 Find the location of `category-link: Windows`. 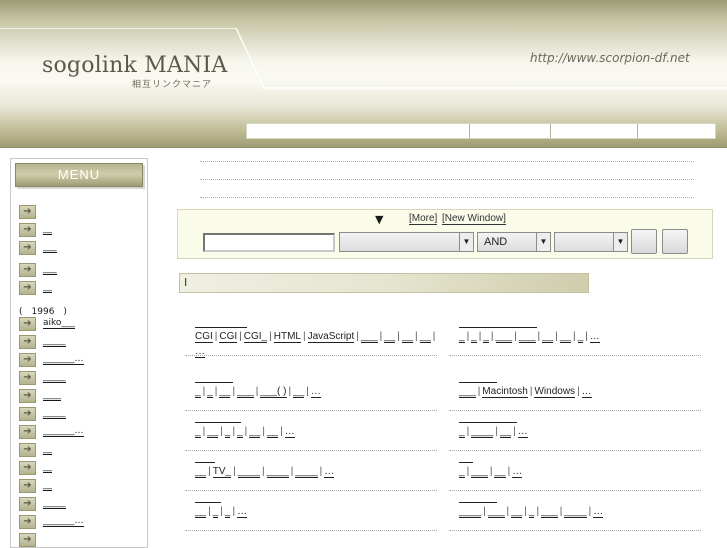

category-link: Windows is located at coordinates (555, 392).